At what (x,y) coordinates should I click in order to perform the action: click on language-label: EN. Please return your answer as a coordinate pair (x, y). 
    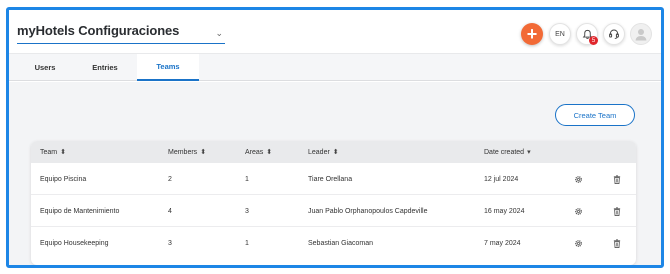
    Looking at the image, I should click on (560, 34).